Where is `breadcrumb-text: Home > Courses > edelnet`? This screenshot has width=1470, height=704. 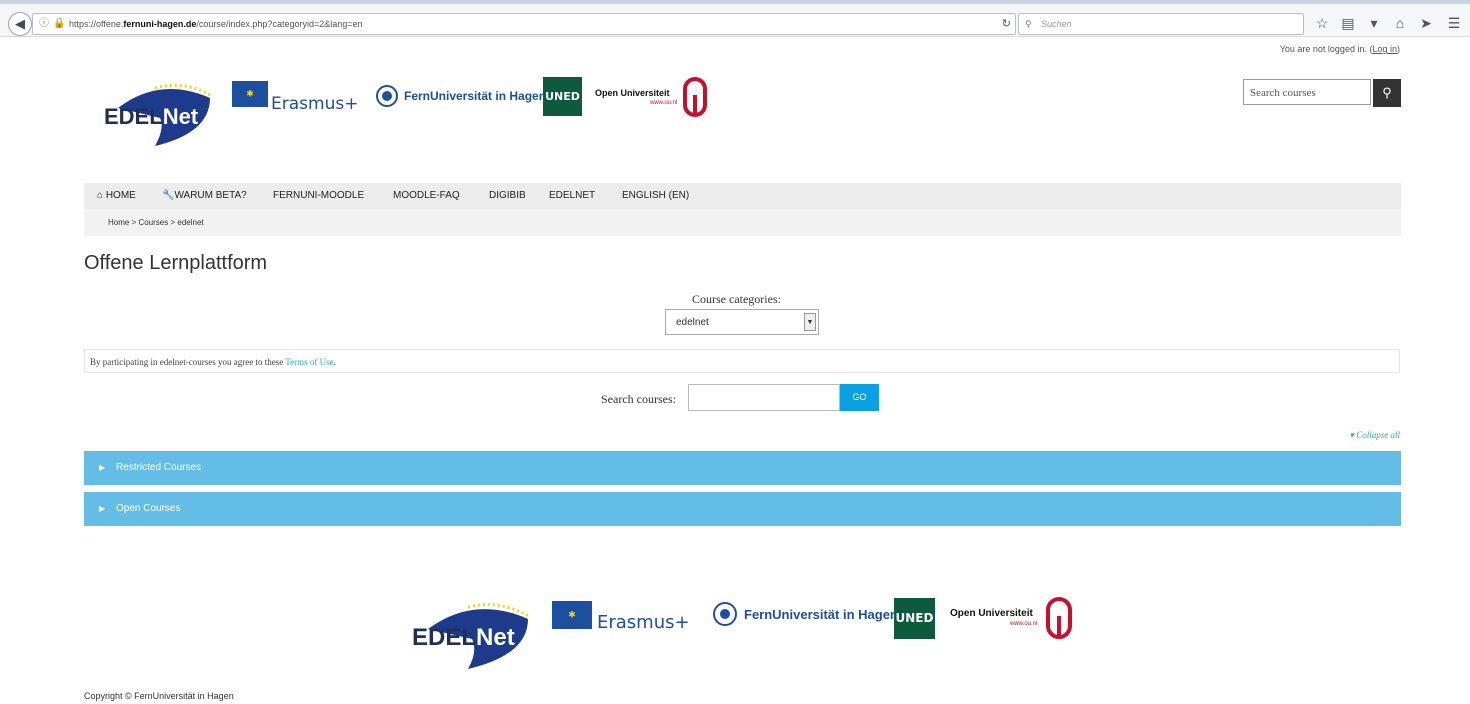
breadcrumb-text: Home > Courses > edelnet is located at coordinates (156, 222).